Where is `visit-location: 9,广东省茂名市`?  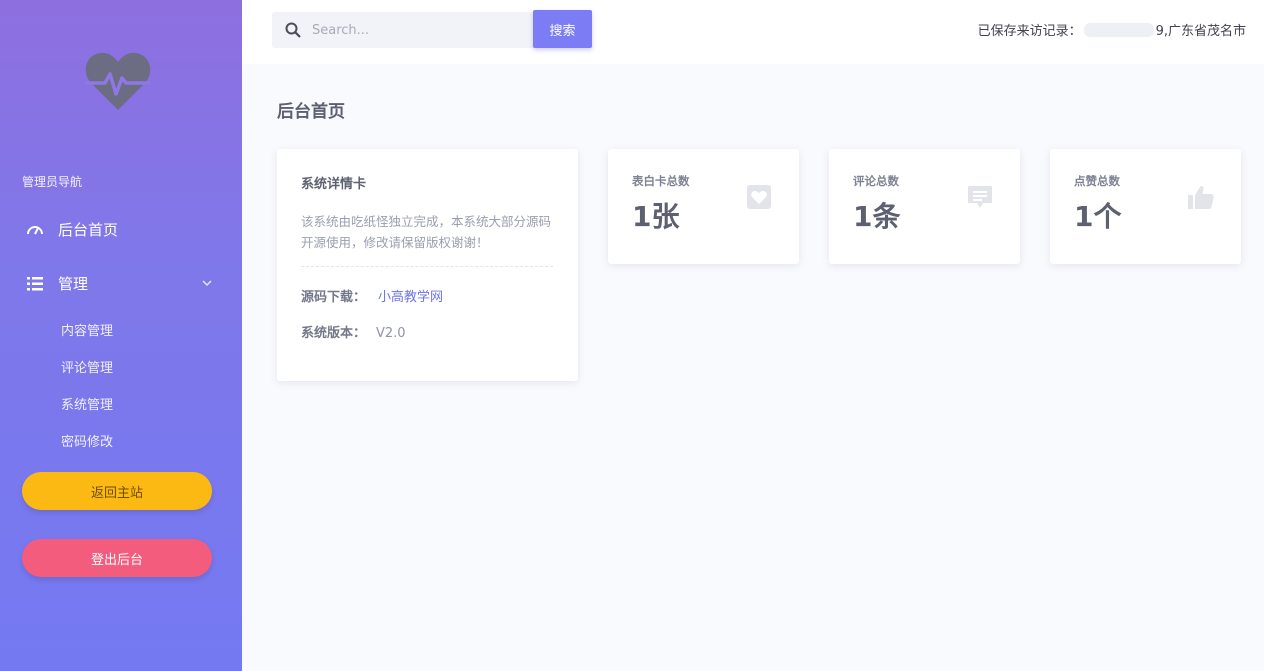 visit-location: 9,广东省茂名市 is located at coordinates (1200, 31).